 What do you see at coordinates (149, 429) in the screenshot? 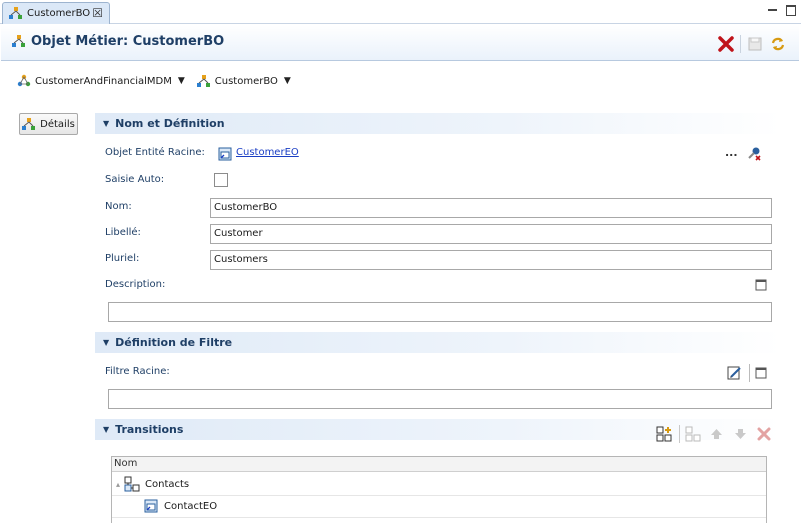
I see `section-title: Transitions` at bounding box center [149, 429].